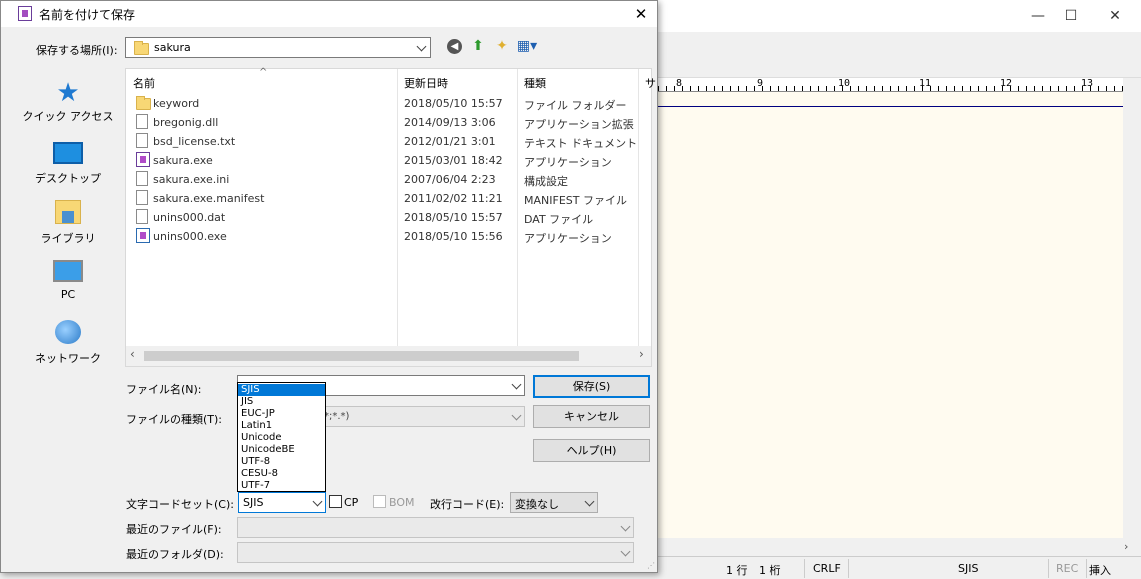 This screenshot has width=1141, height=579. What do you see at coordinates (68, 332) in the screenshot?
I see `network-icon` at bounding box center [68, 332].